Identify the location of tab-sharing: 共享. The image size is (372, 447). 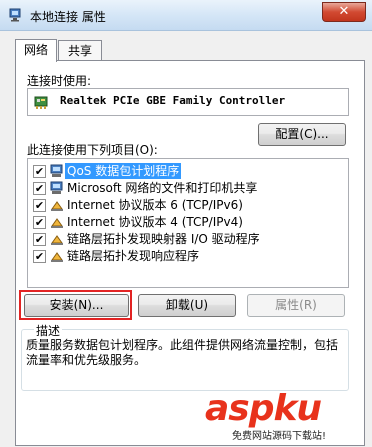
(80, 50).